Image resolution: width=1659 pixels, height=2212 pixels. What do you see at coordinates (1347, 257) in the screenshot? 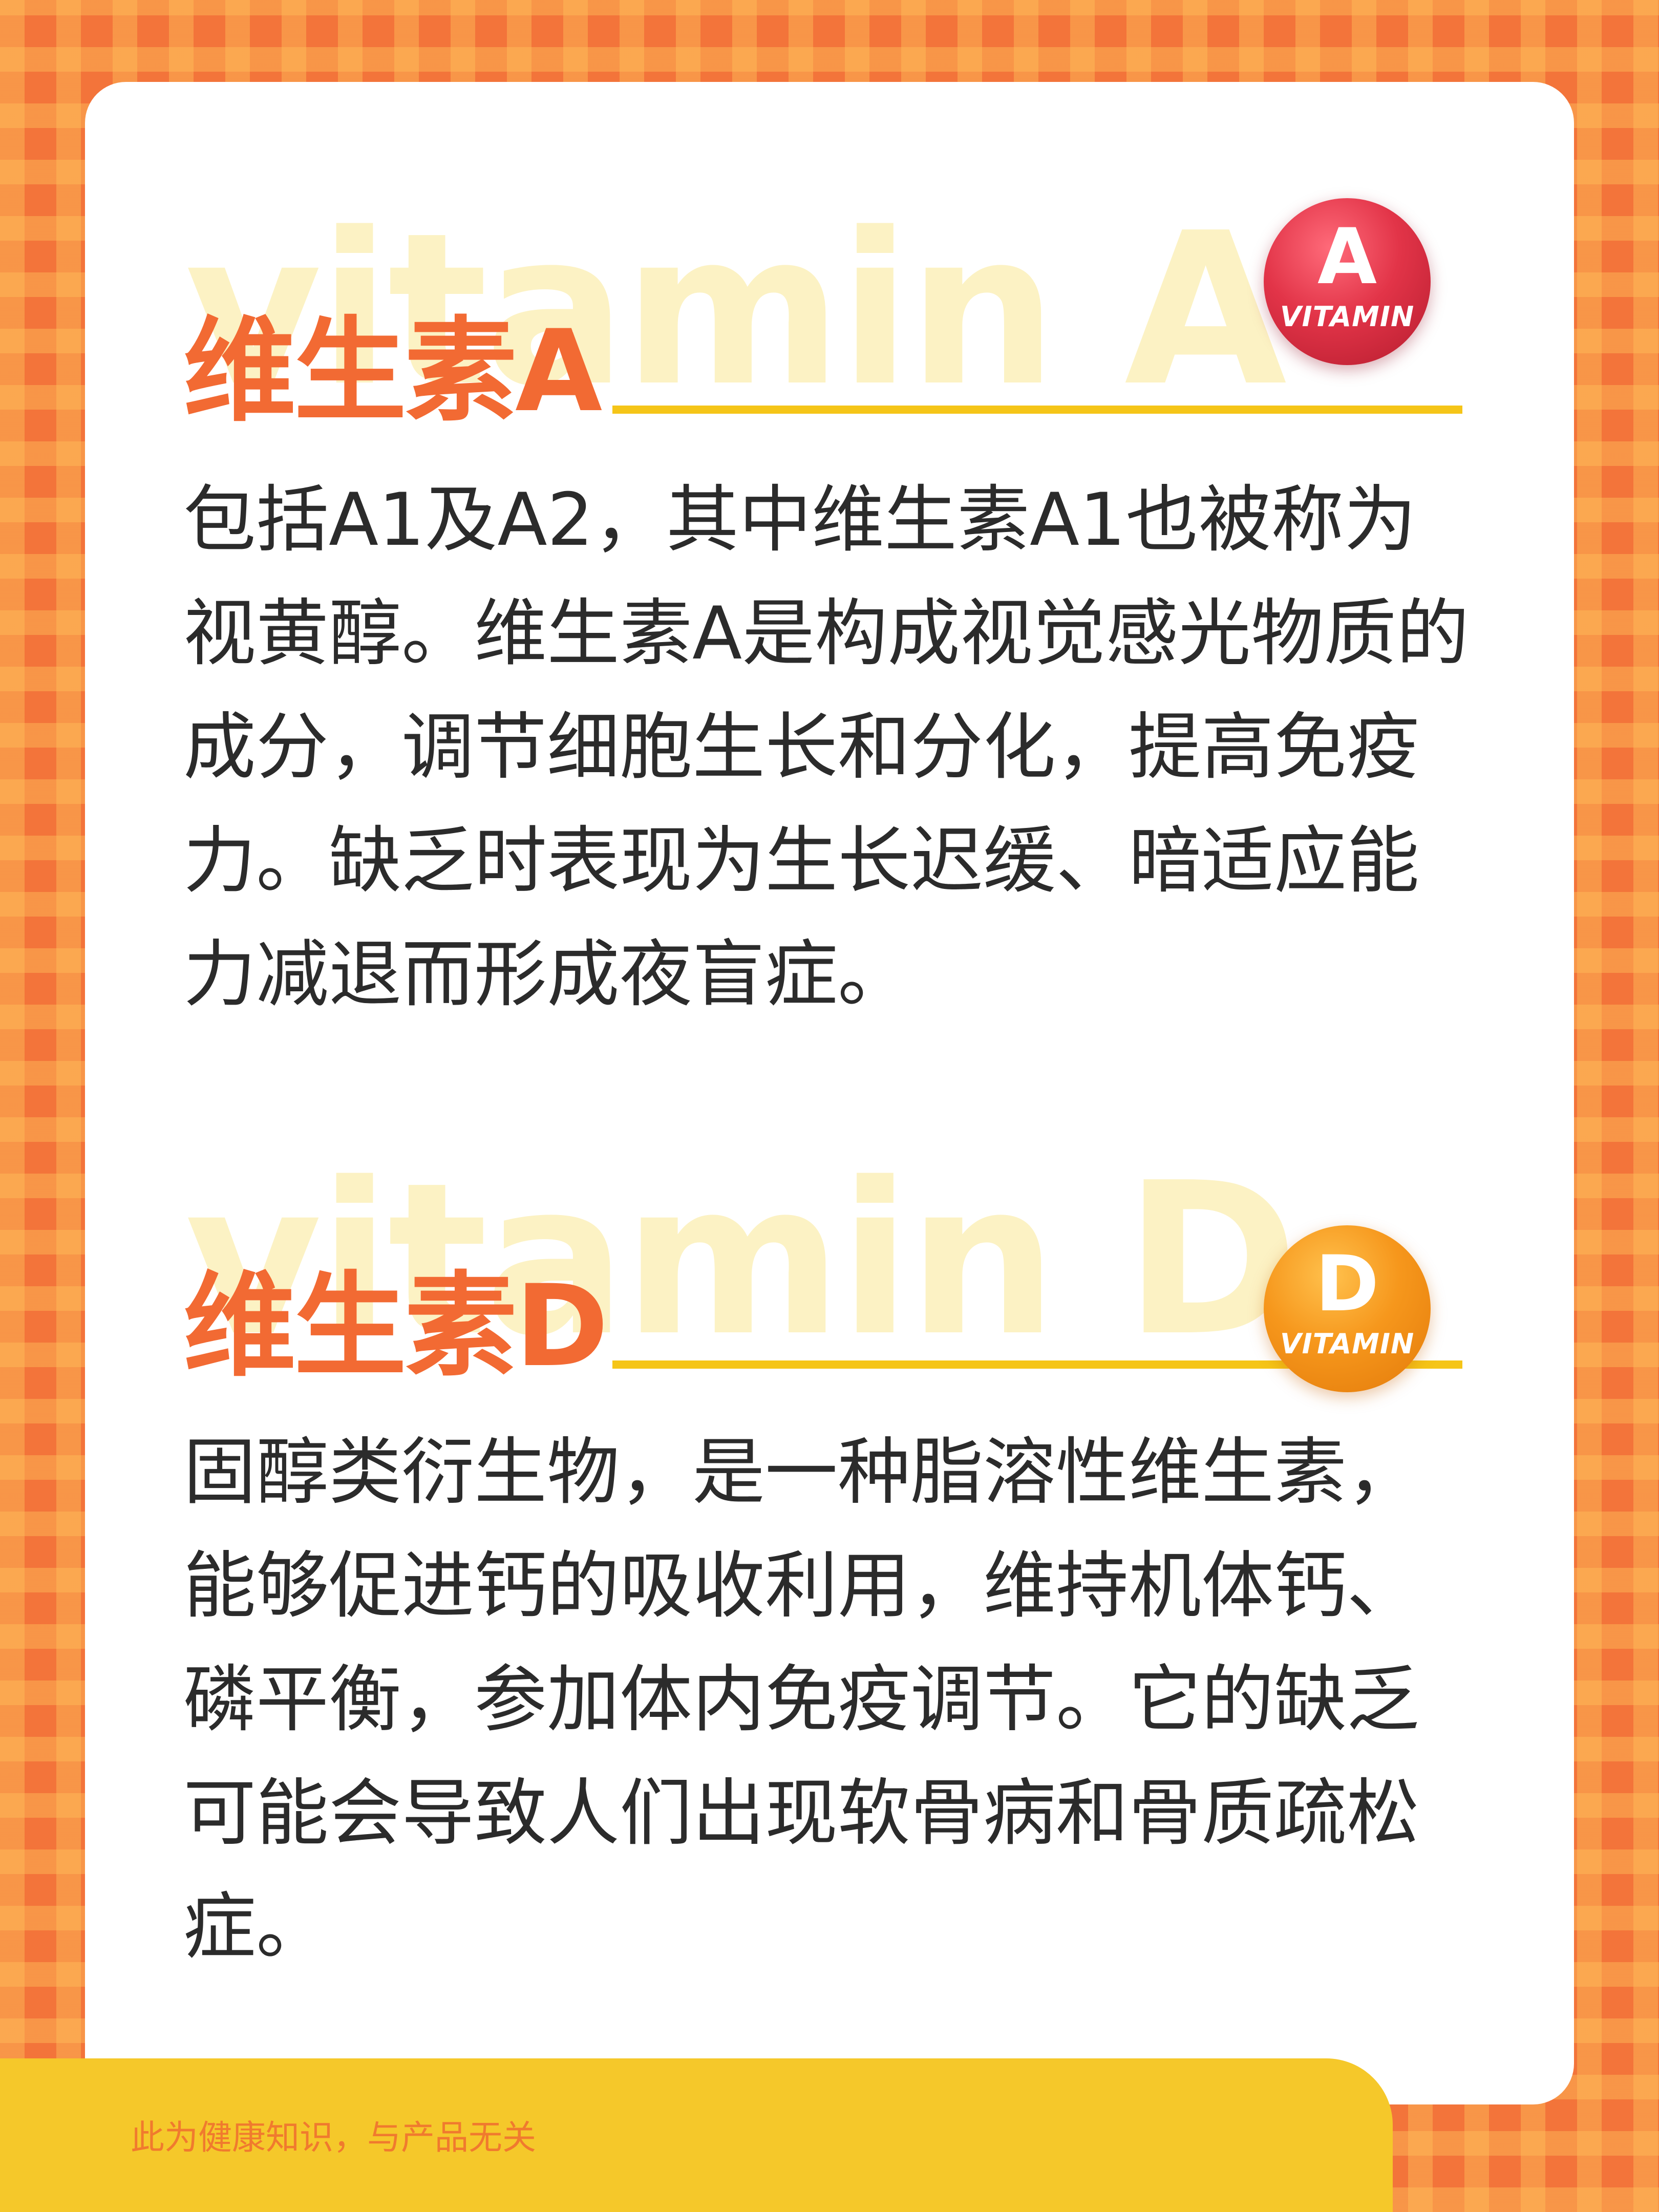
I see `badge-letter-a: A` at bounding box center [1347, 257].